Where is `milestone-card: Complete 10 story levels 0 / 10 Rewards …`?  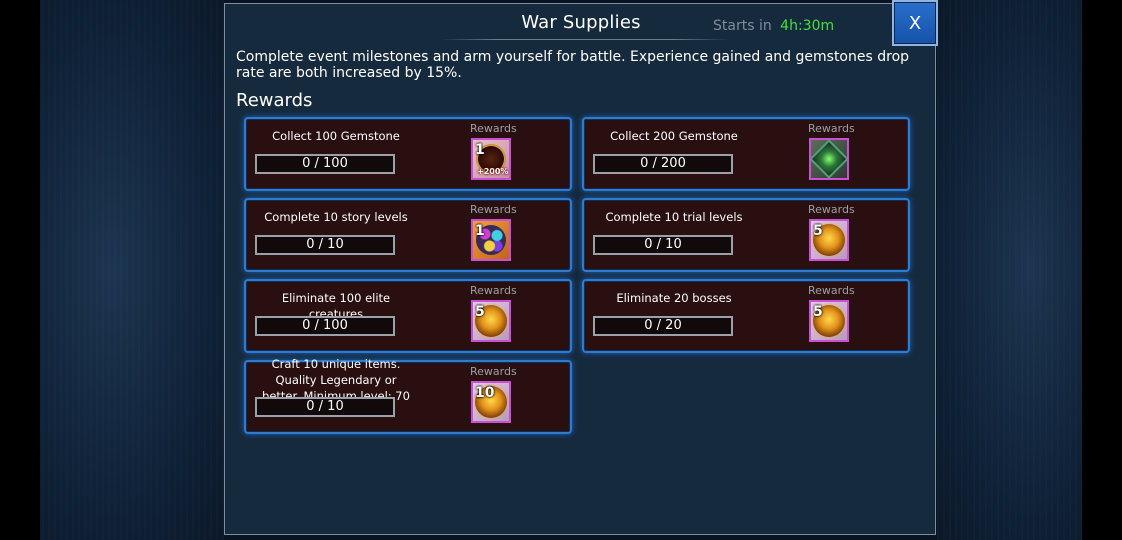
milestone-card: Complete 10 story levels 0 / 10 Rewards … is located at coordinates (408, 235).